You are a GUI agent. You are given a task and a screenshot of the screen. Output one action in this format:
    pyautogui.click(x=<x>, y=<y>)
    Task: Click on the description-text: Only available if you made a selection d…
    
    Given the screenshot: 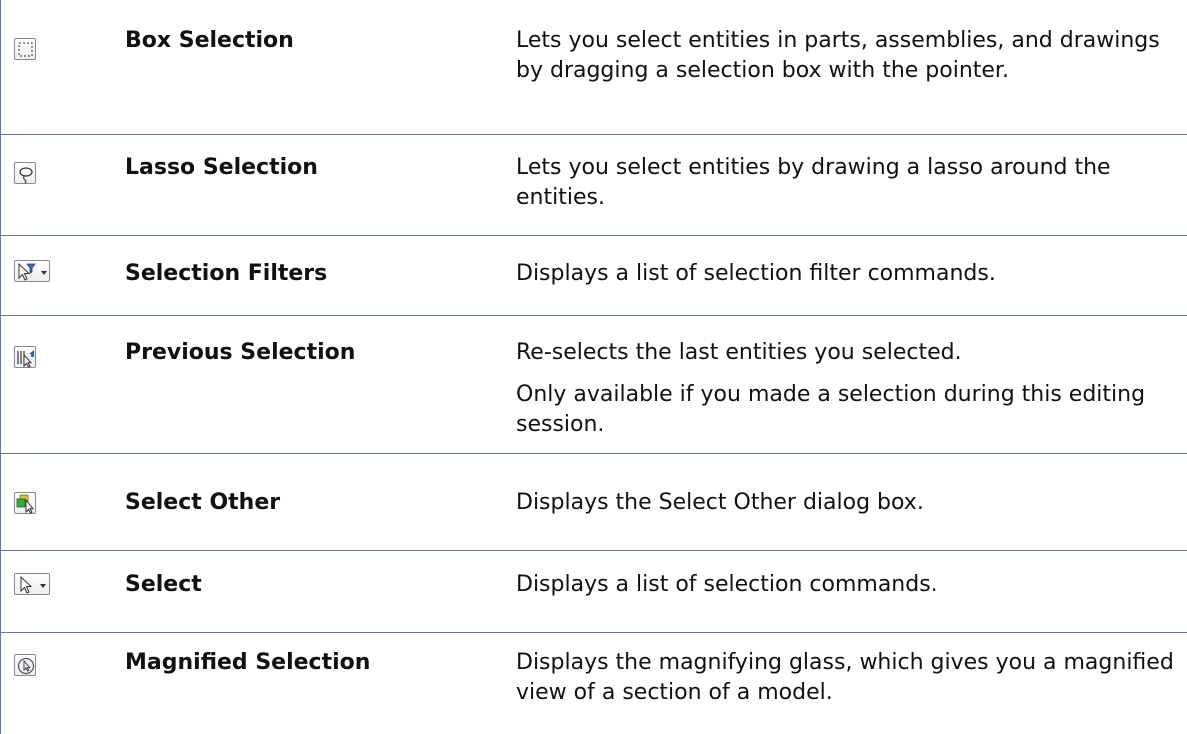 What is the action you would take?
    pyautogui.click(x=831, y=409)
    